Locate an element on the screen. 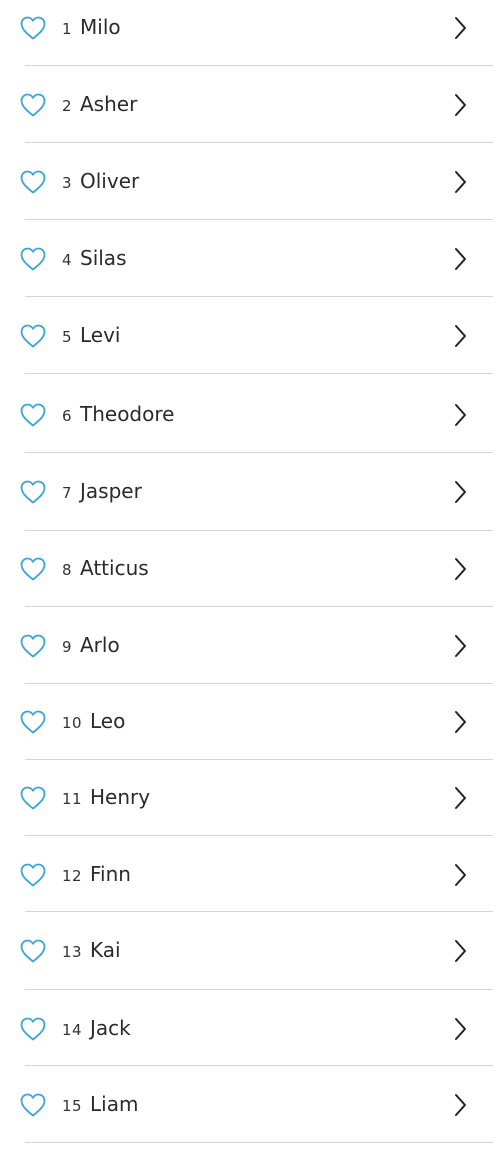  name-label: Levi is located at coordinates (100, 335).